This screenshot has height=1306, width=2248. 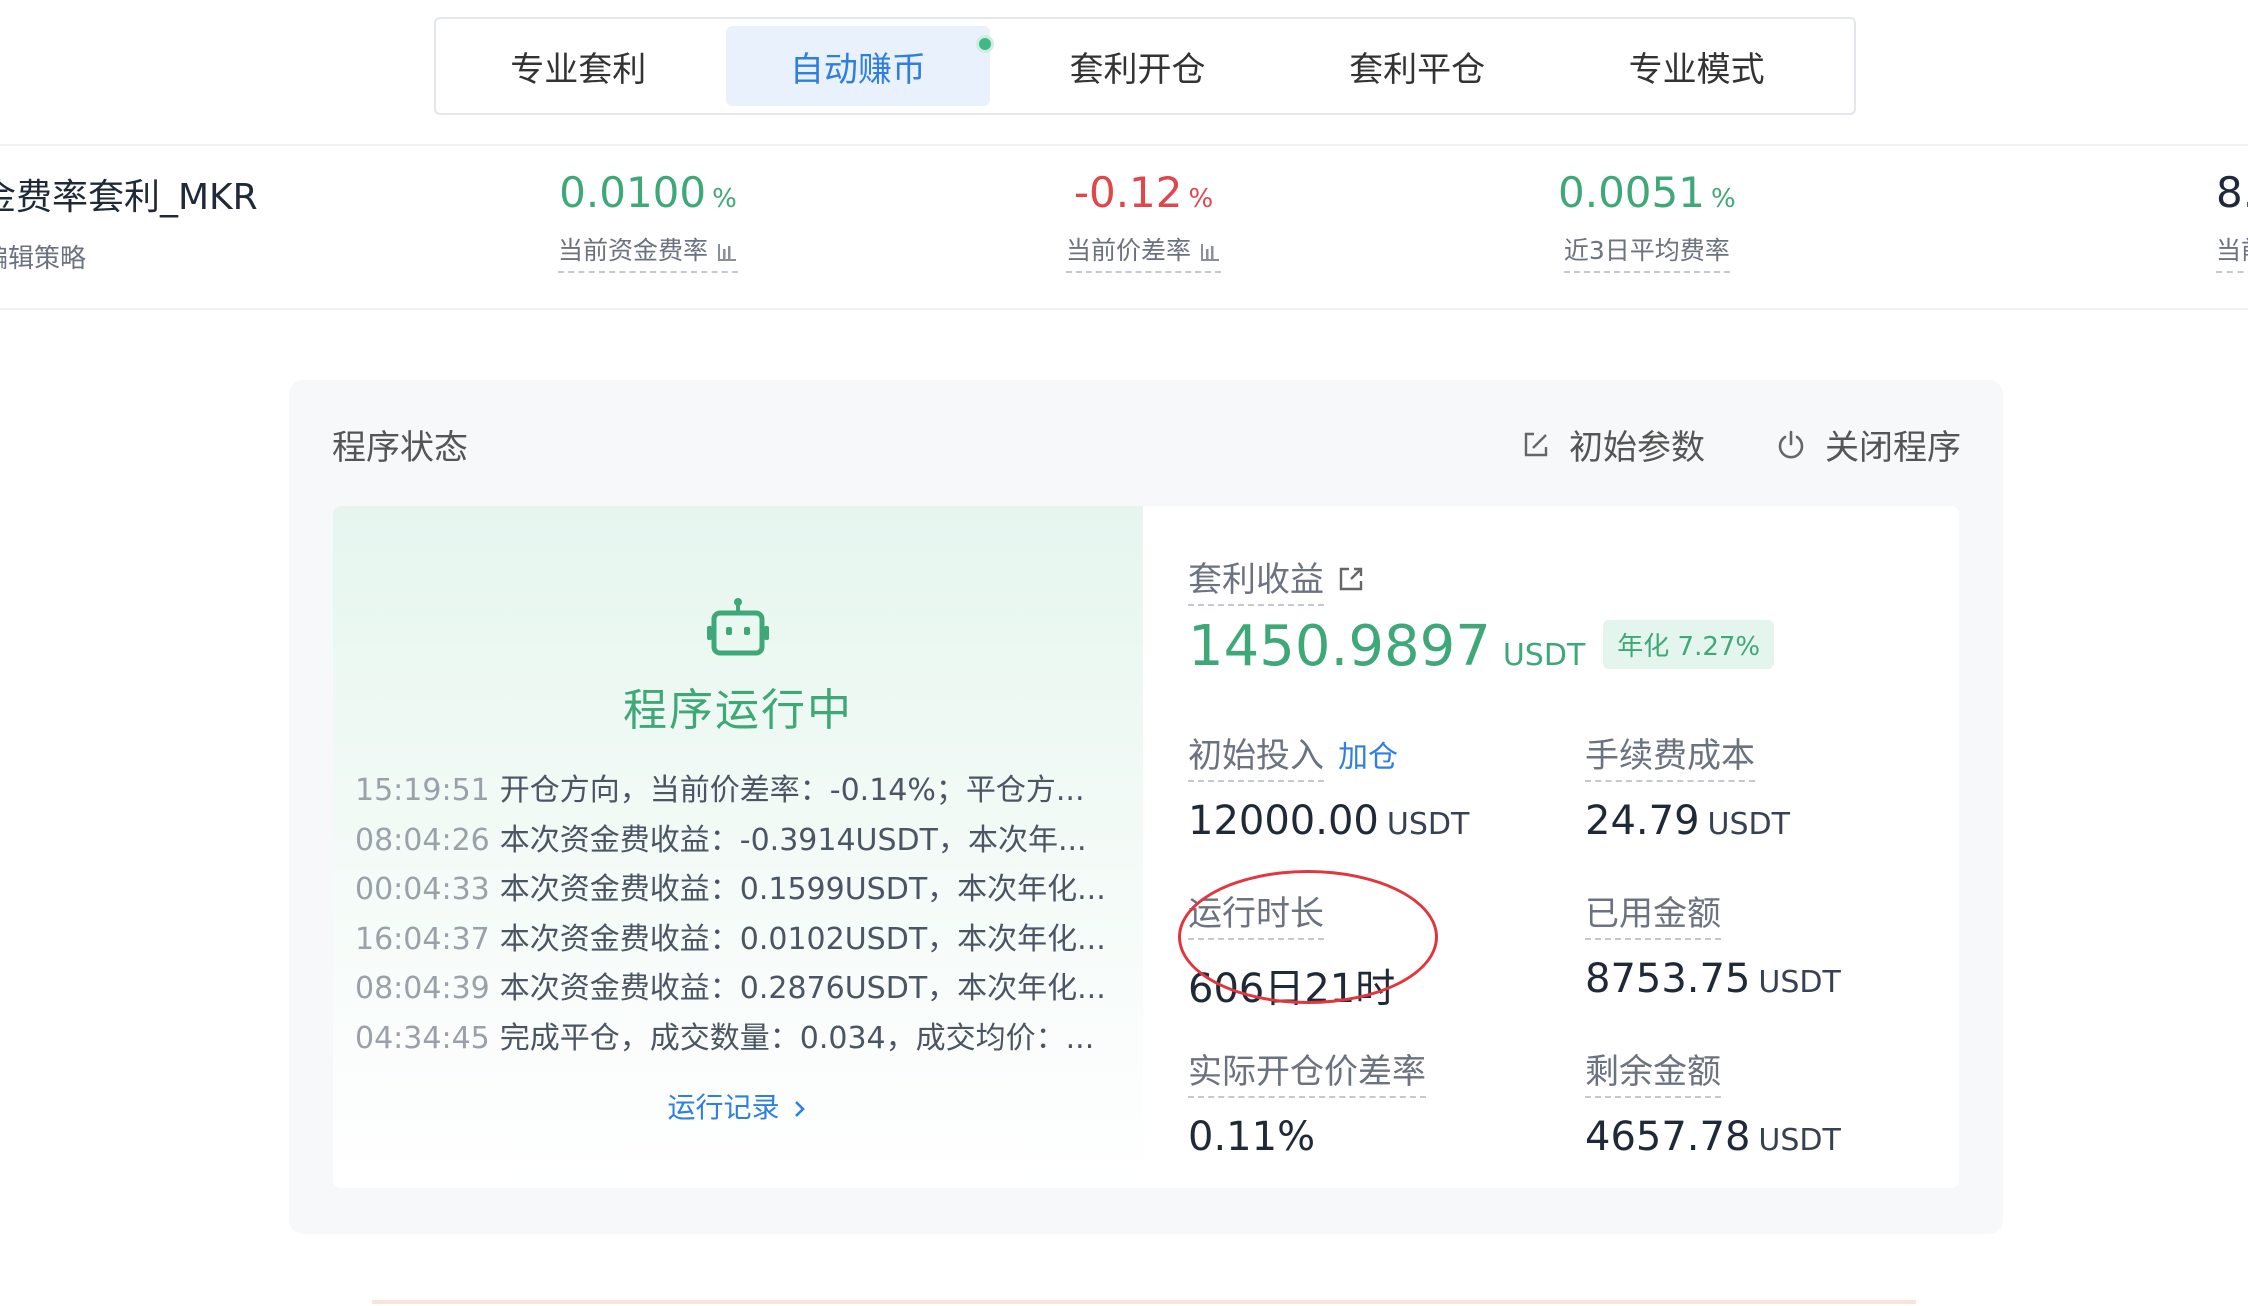 I want to click on strategy-name: 金费率套利_MKR, so click(x=129, y=197).